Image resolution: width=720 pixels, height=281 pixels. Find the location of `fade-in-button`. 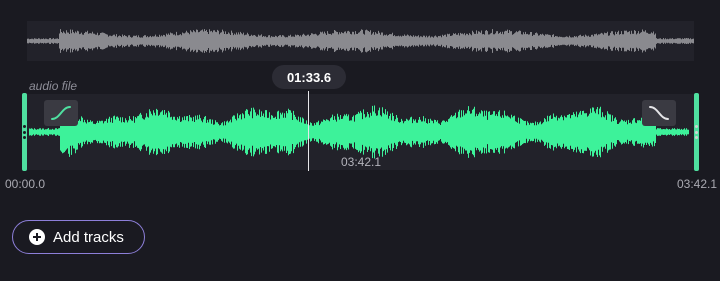

fade-in-button is located at coordinates (61, 113).